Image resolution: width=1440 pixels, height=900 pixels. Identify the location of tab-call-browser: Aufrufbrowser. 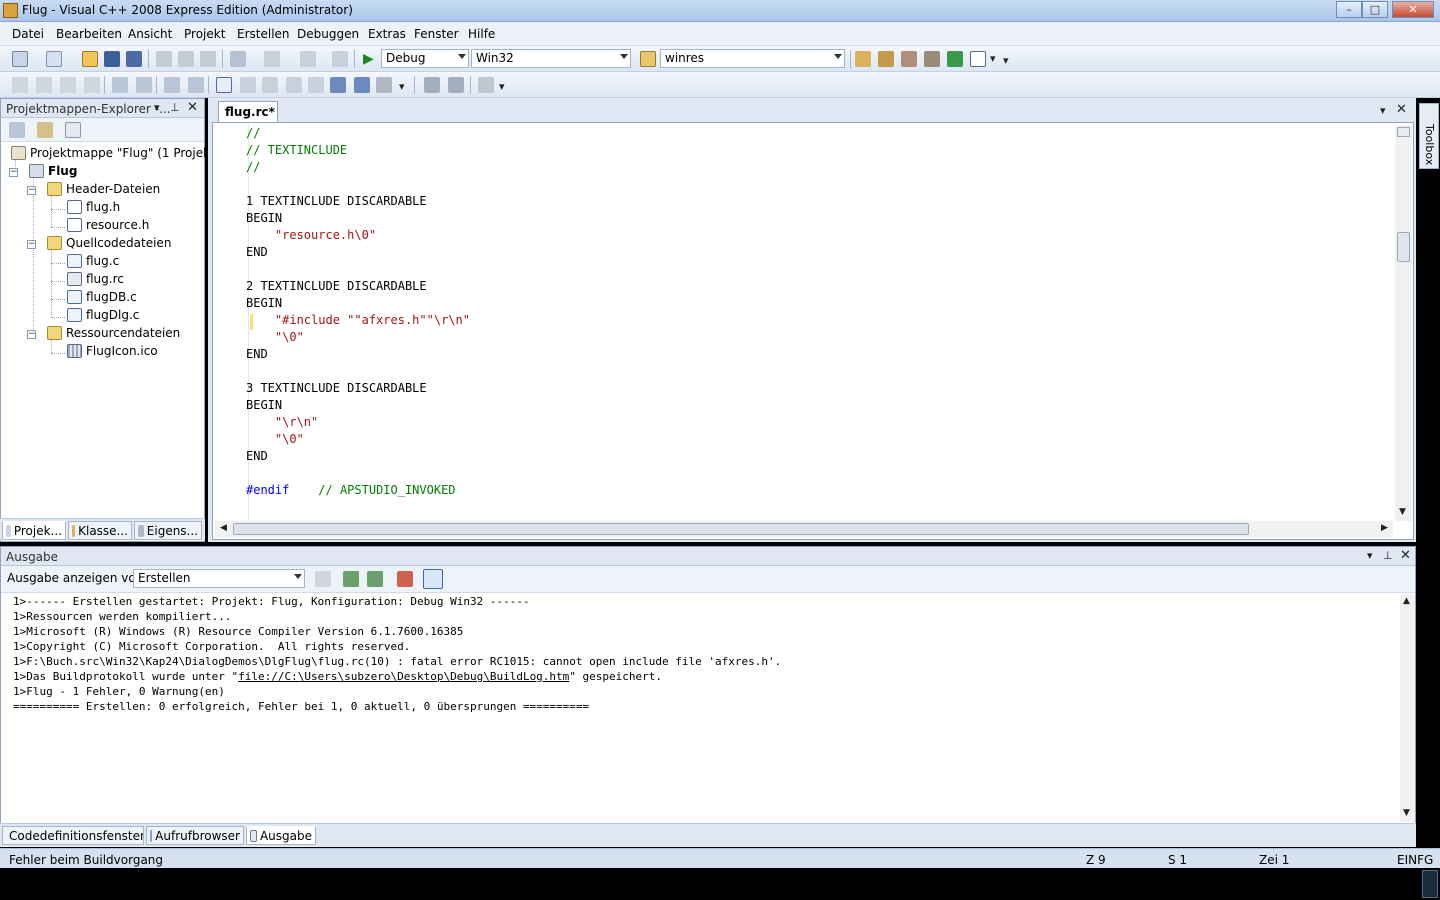
(195, 835).